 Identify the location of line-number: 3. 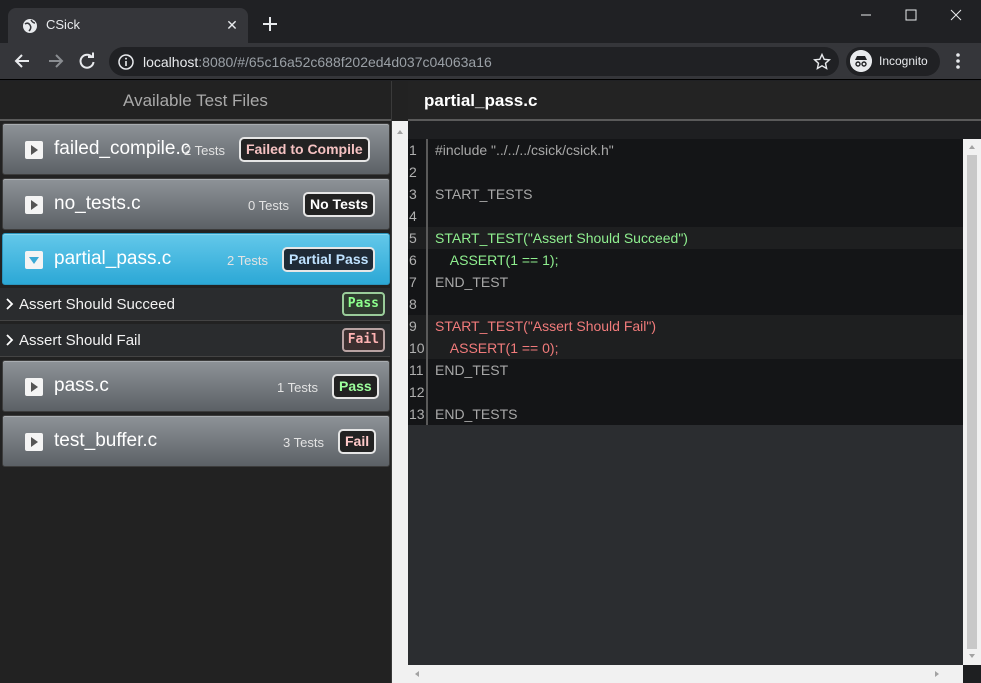
(418, 194).